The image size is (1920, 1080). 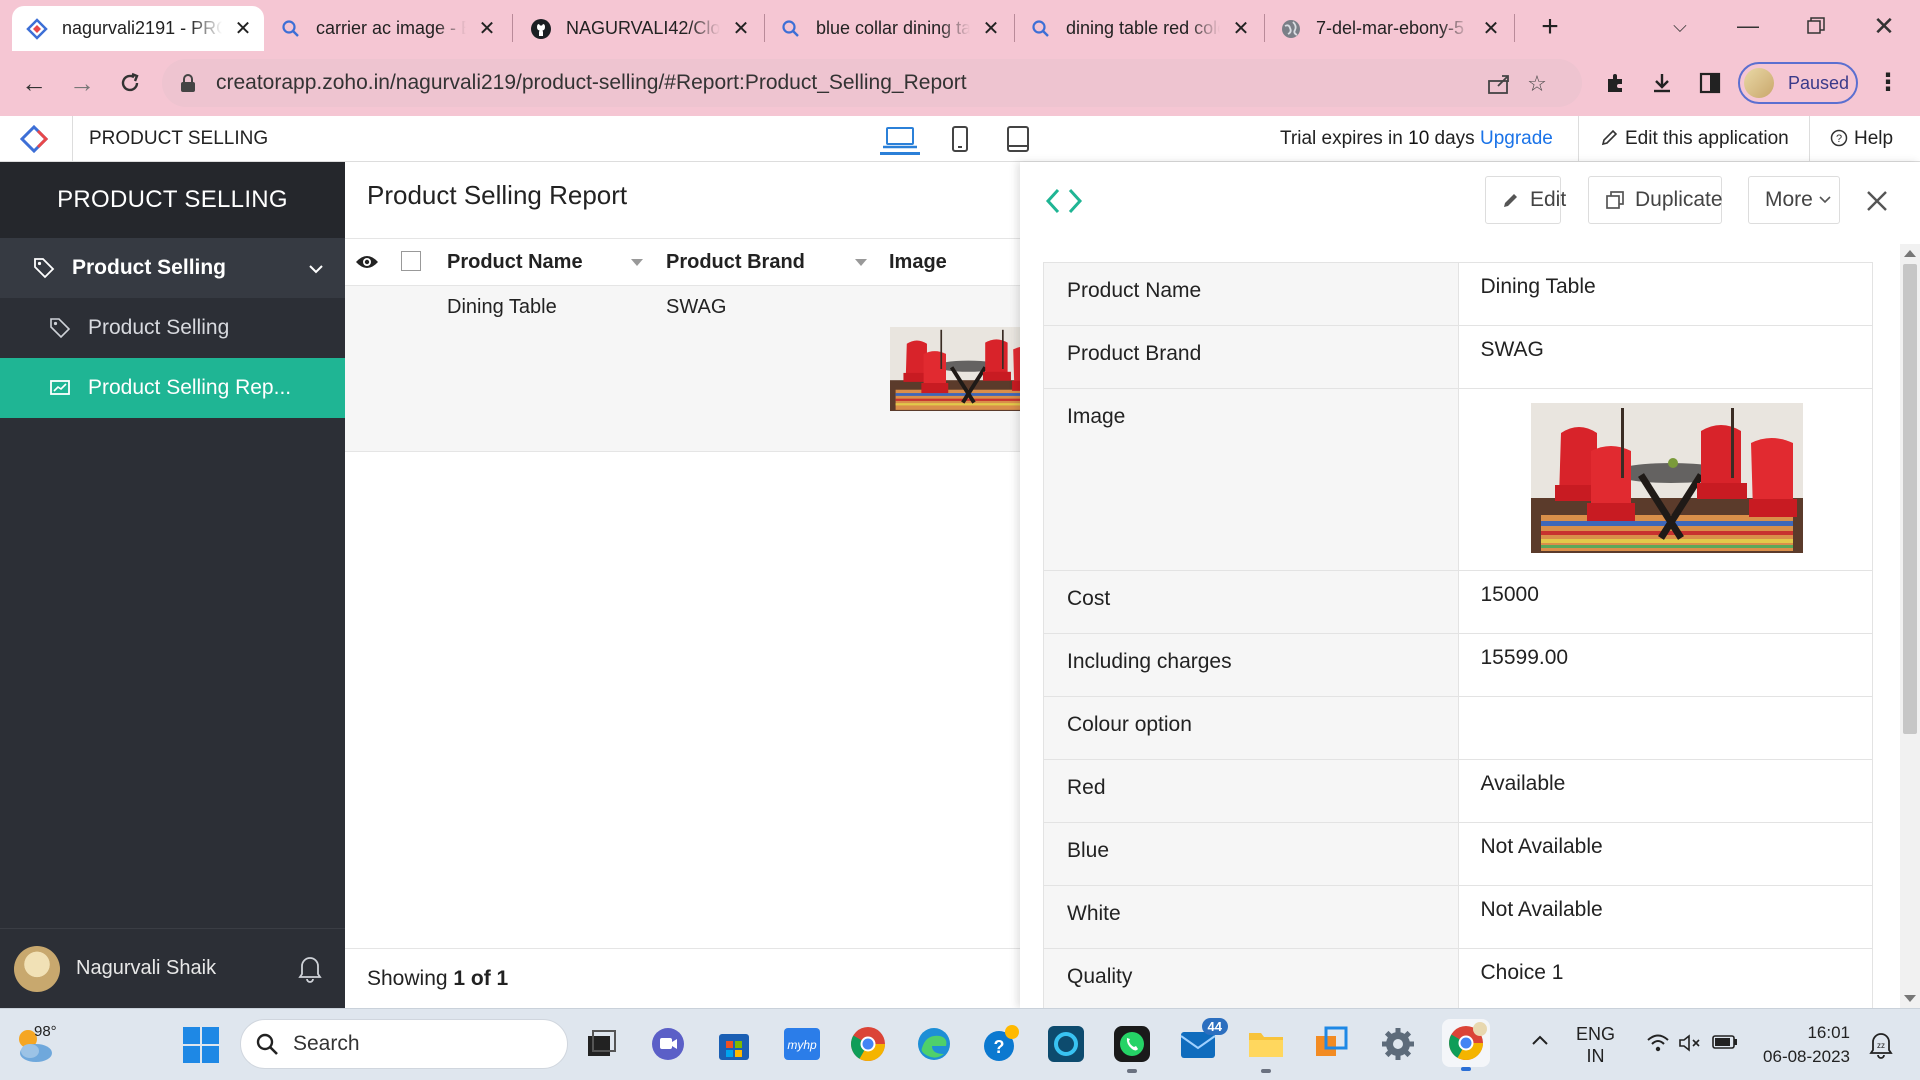 I want to click on minimize-button: —, so click(x=1748, y=26).